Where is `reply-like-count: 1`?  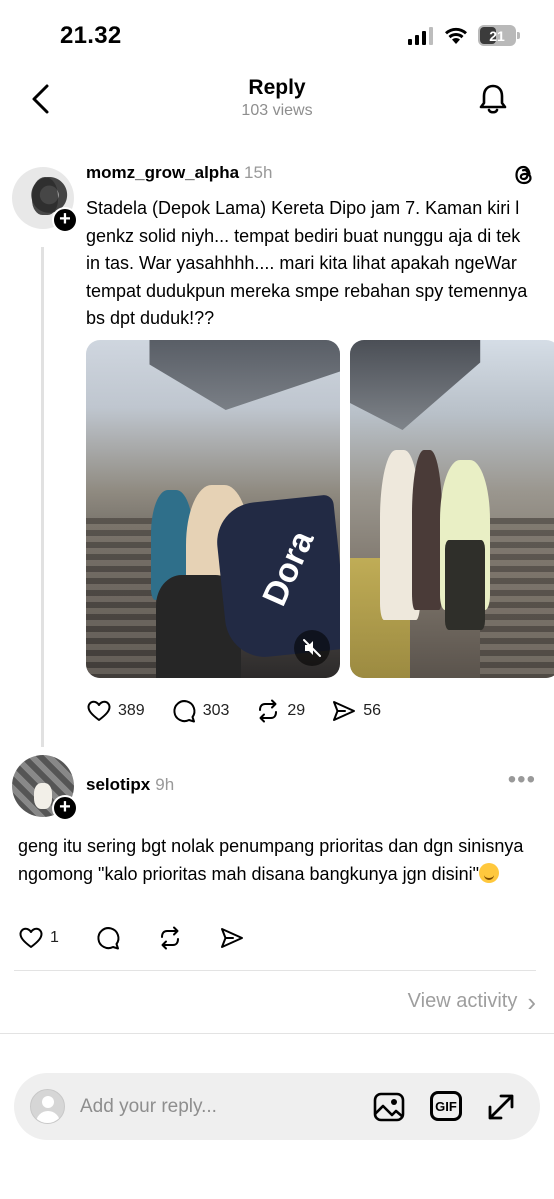 reply-like-count: 1 is located at coordinates (54, 937).